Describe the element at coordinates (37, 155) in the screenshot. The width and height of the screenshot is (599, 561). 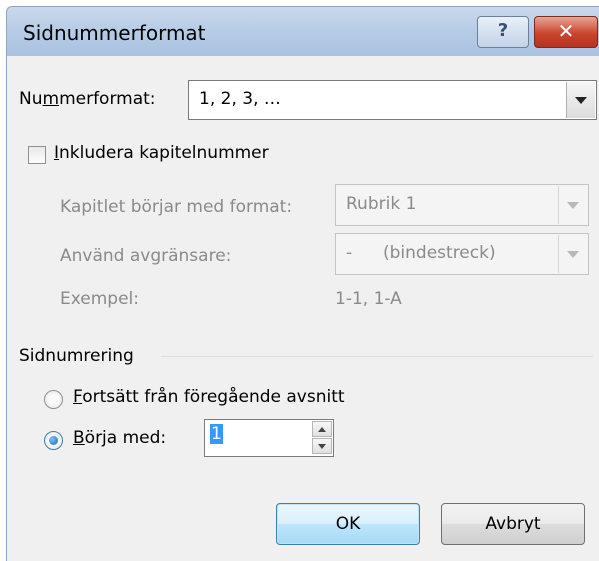
I see `include-chapter-checkbox` at that location.